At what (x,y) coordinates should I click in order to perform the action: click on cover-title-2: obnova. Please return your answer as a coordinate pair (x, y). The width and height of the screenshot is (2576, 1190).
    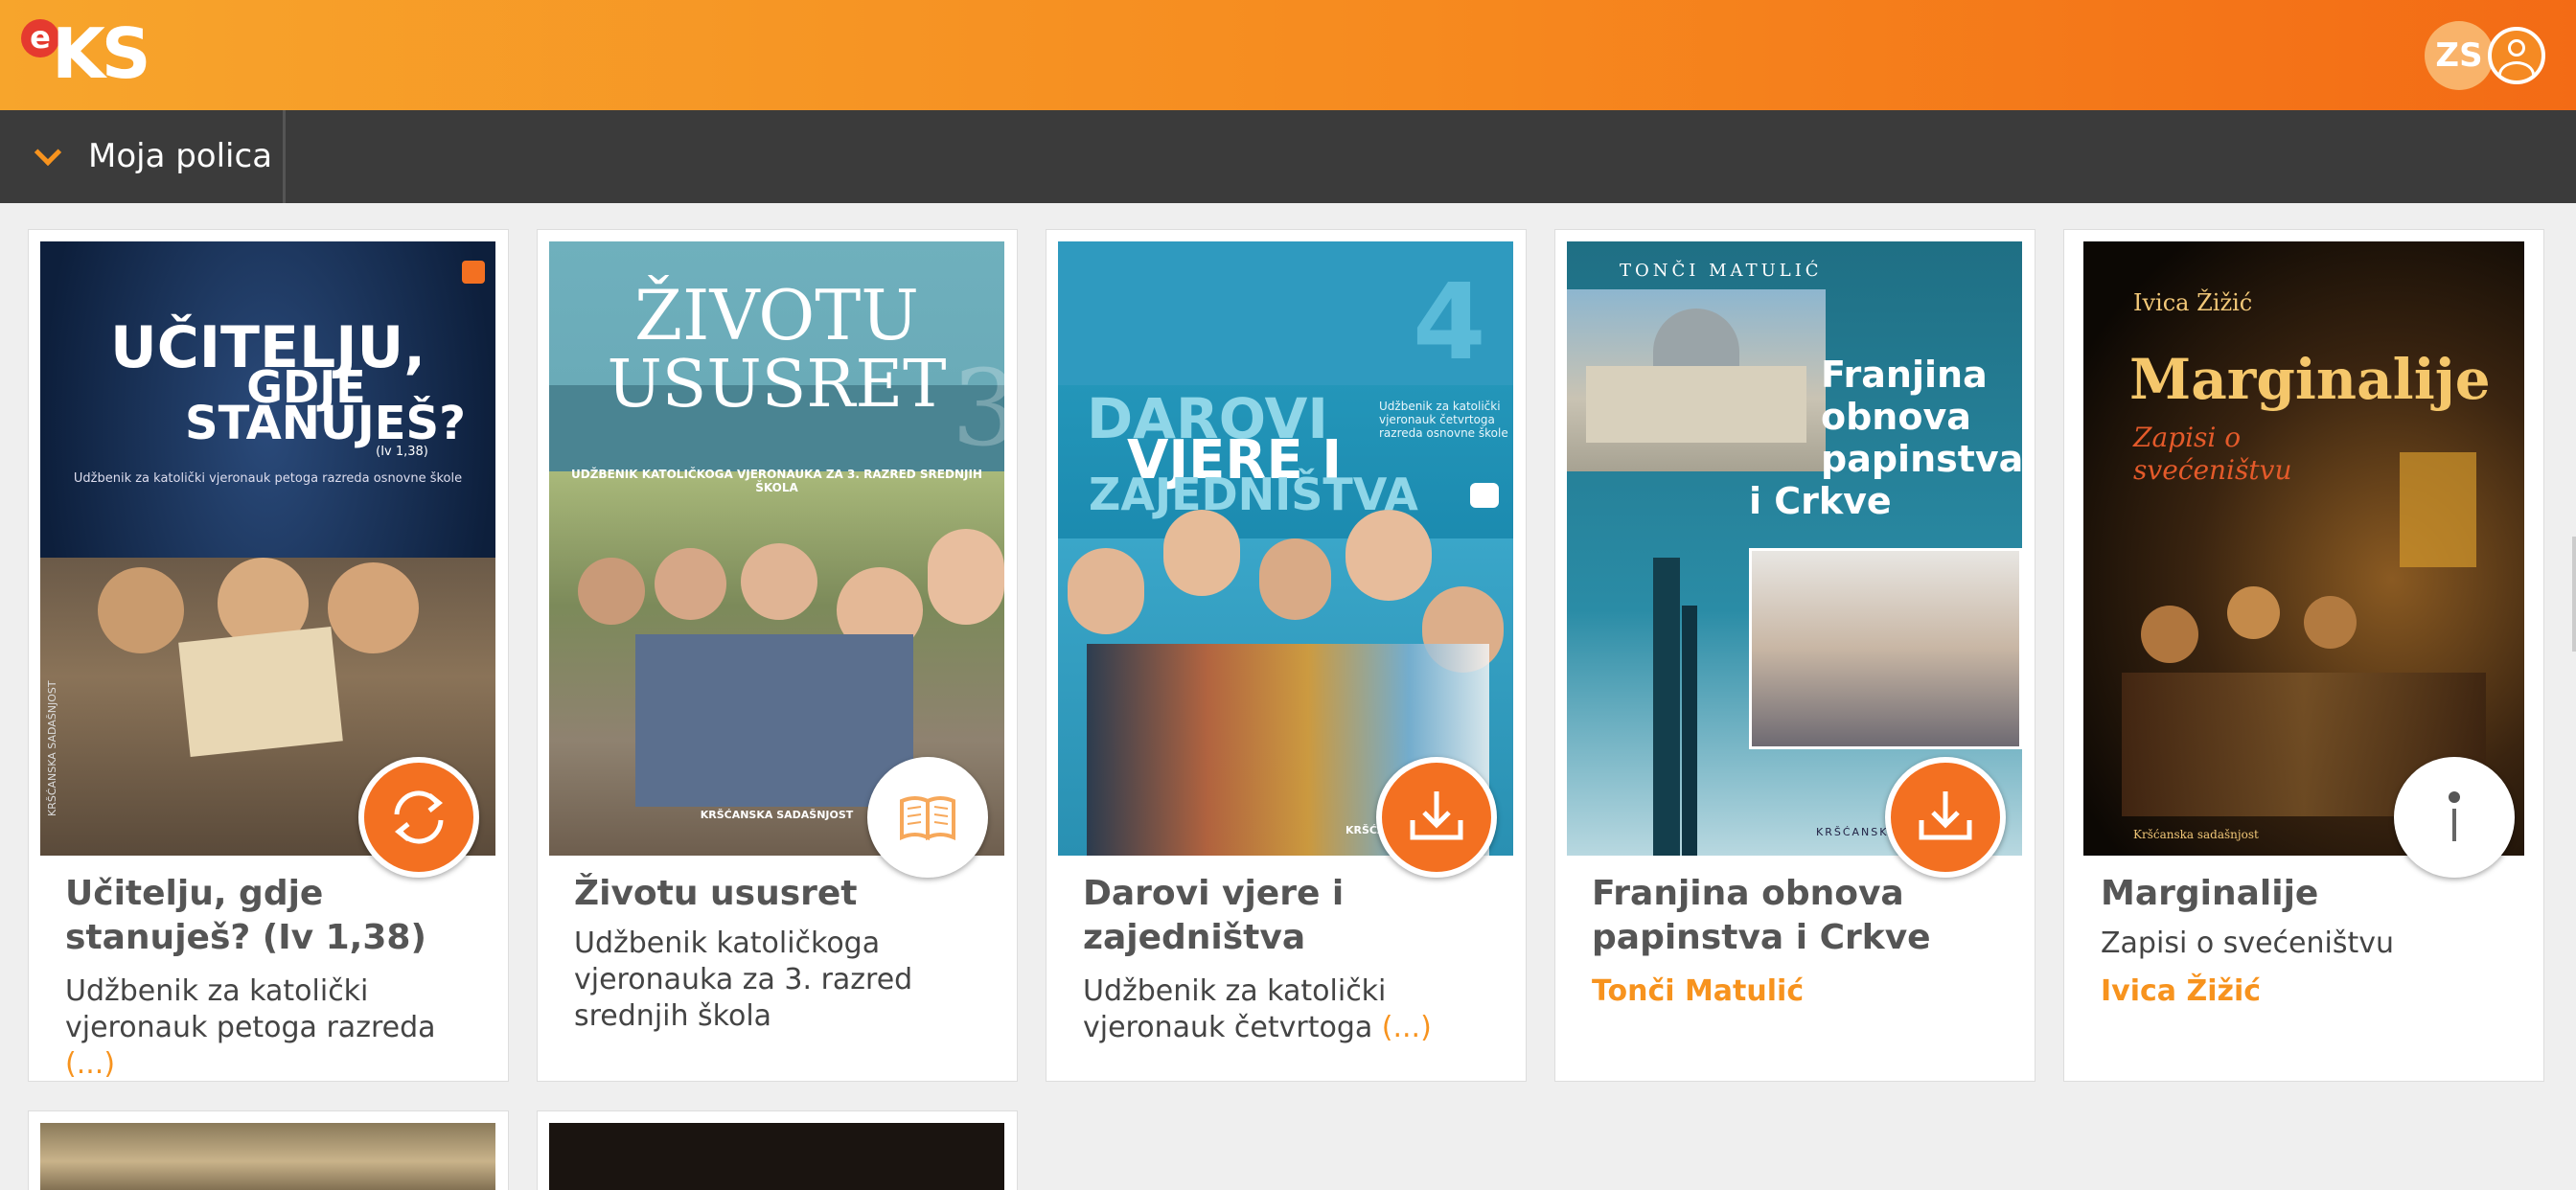
    Looking at the image, I should click on (1896, 417).